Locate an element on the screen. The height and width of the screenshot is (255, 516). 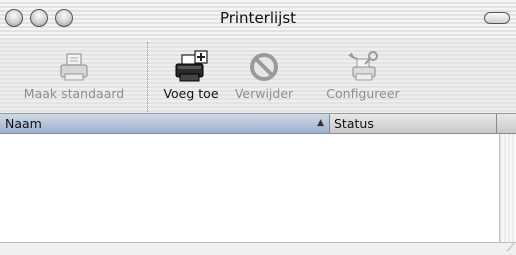
resize-grip-icon: ⟋ is located at coordinates (510, 248).